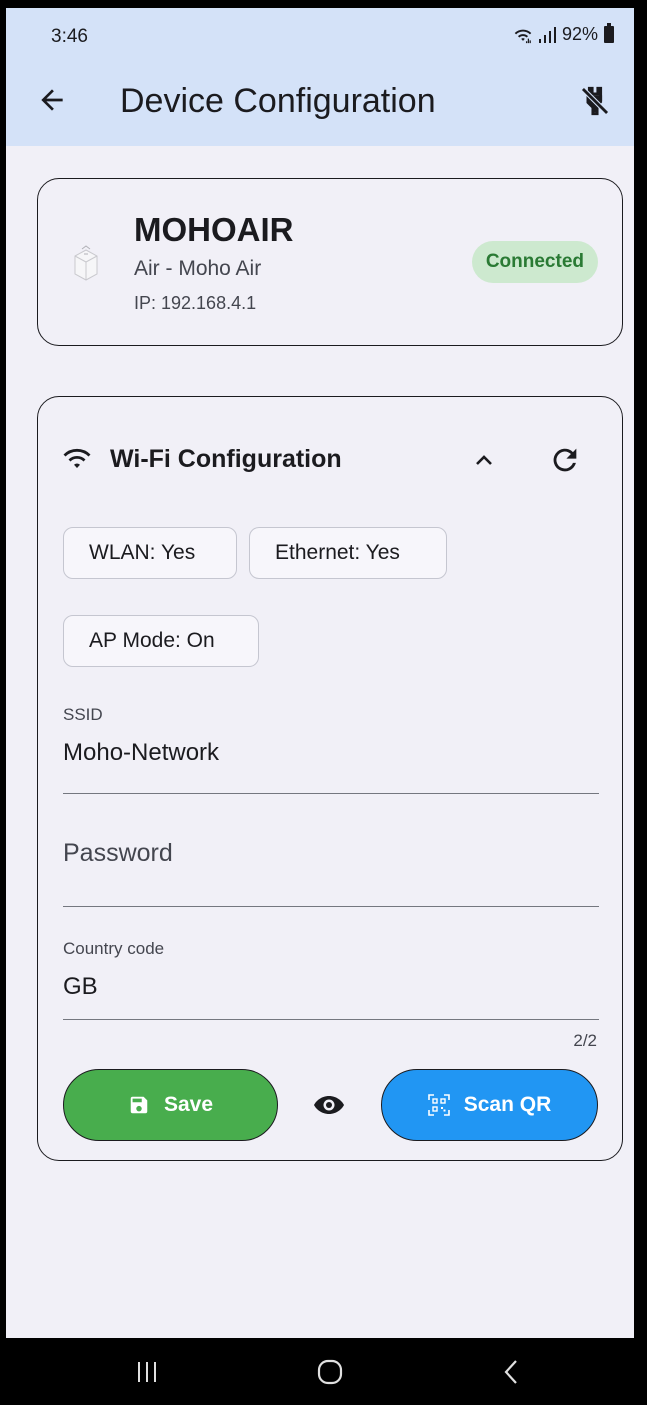  Describe the element at coordinates (114, 948) in the screenshot. I see `country-code-label: Country code` at that location.